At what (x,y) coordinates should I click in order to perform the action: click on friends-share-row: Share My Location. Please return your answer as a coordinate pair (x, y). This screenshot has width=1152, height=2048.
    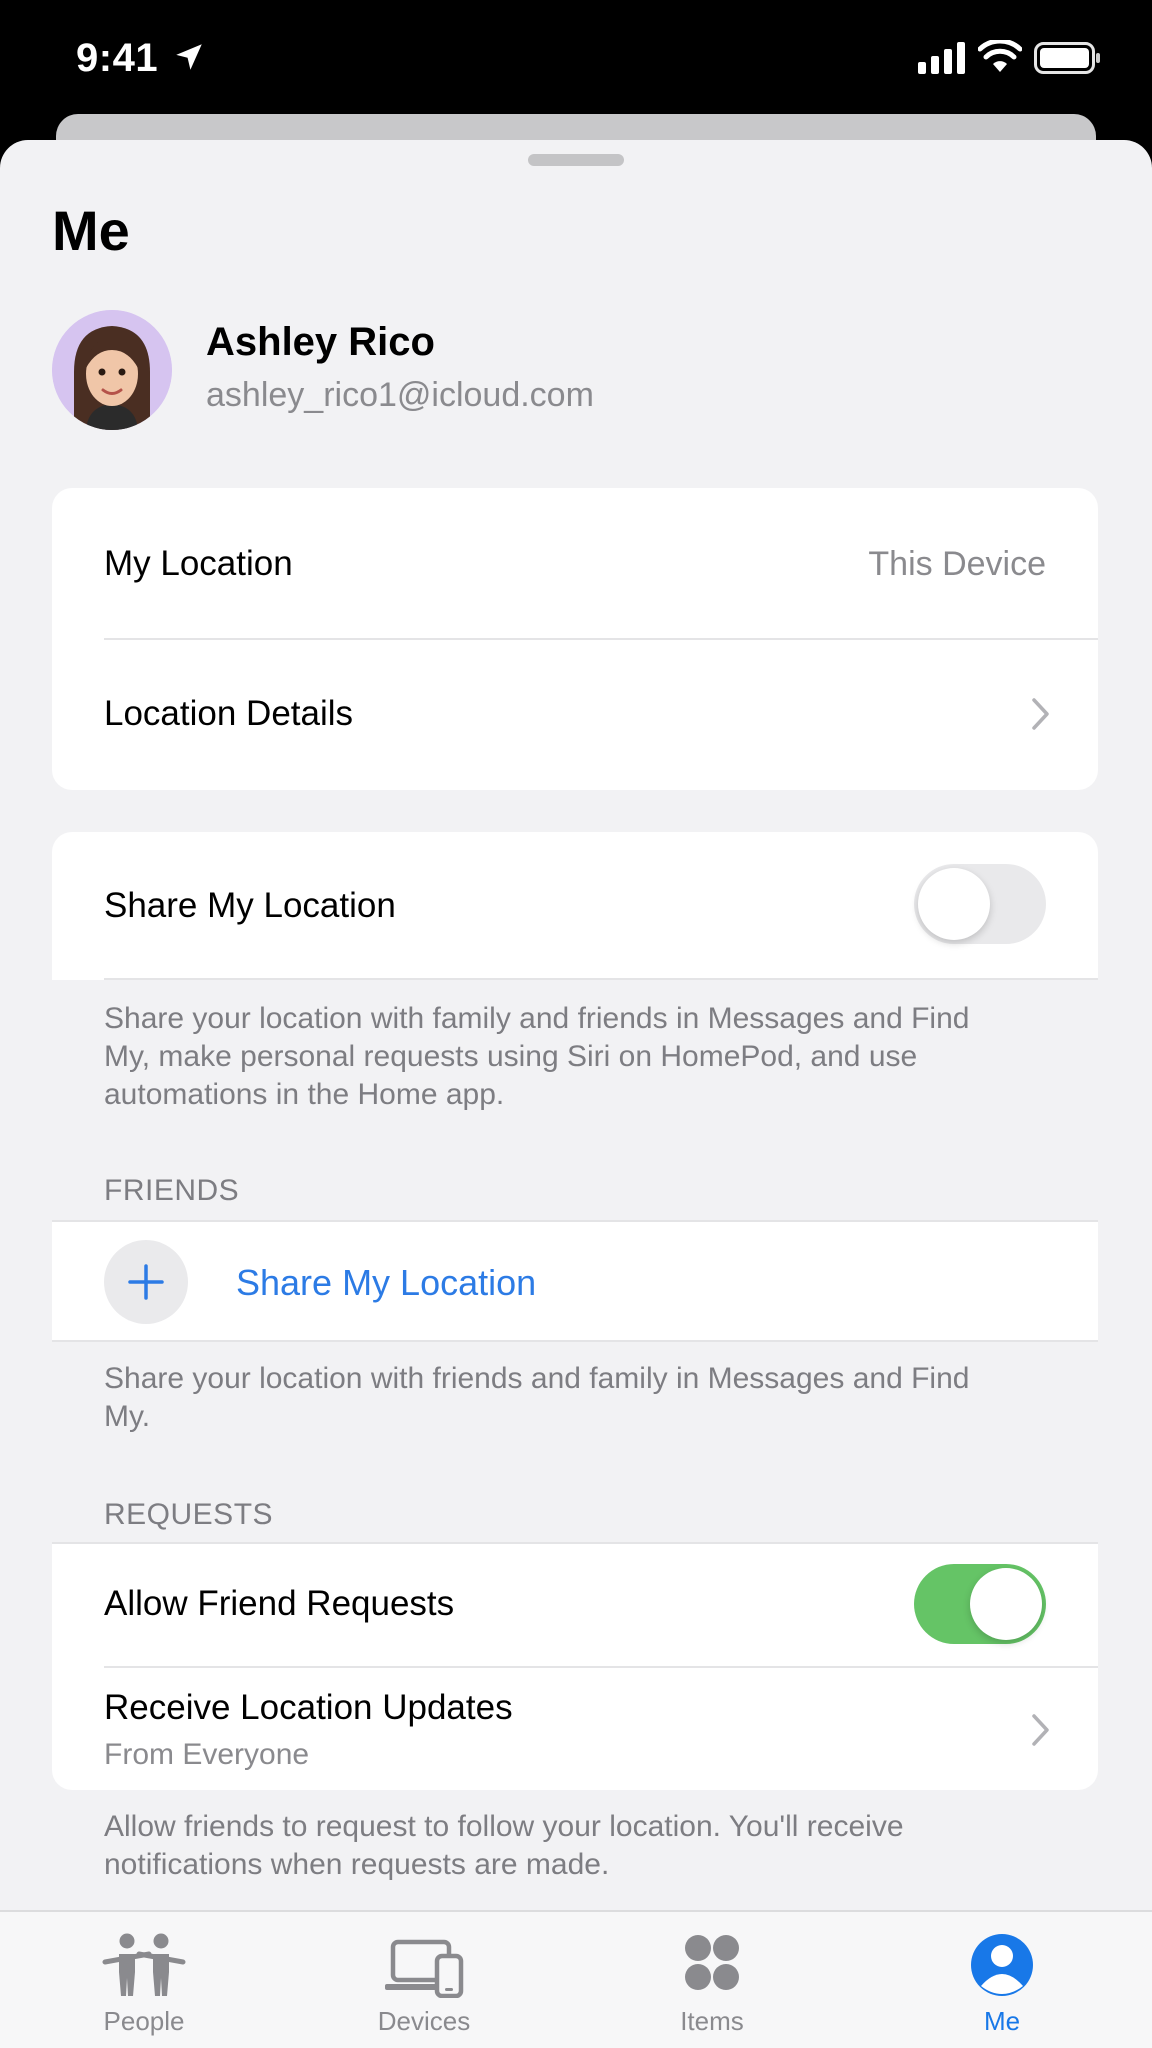
    Looking at the image, I should click on (575, 1281).